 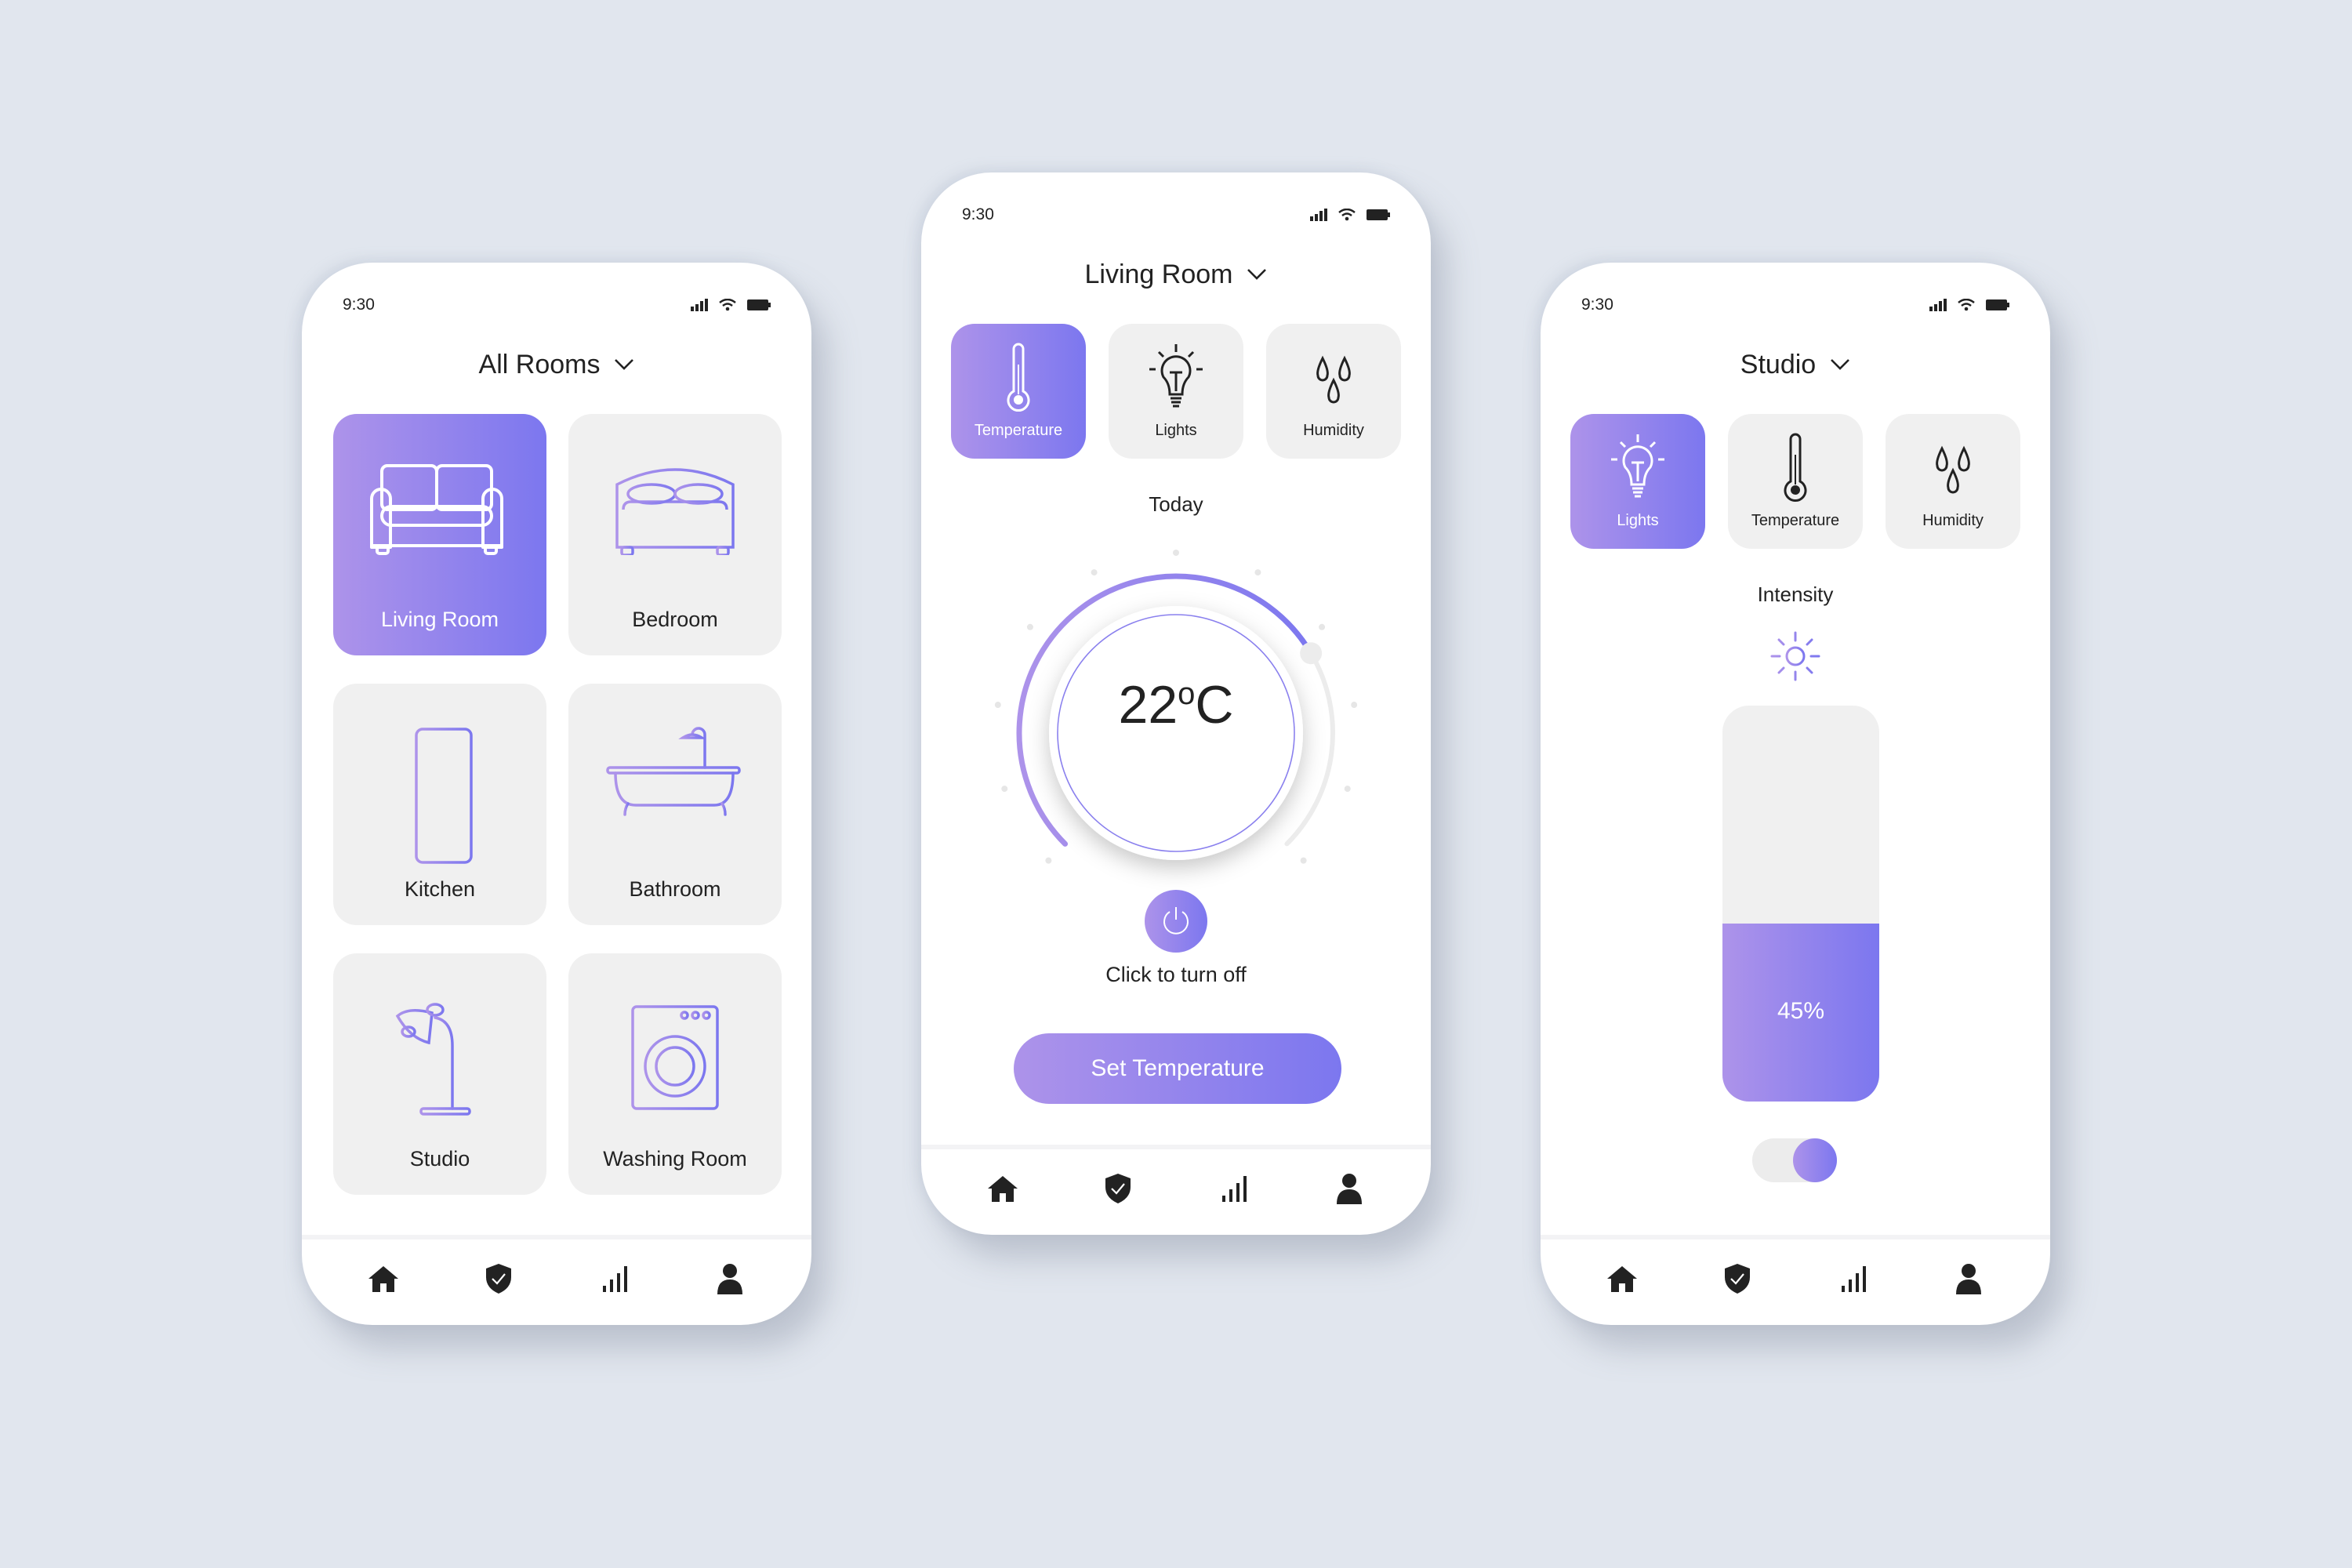 What do you see at coordinates (539, 364) in the screenshot?
I see `page-title: All Rooms` at bounding box center [539, 364].